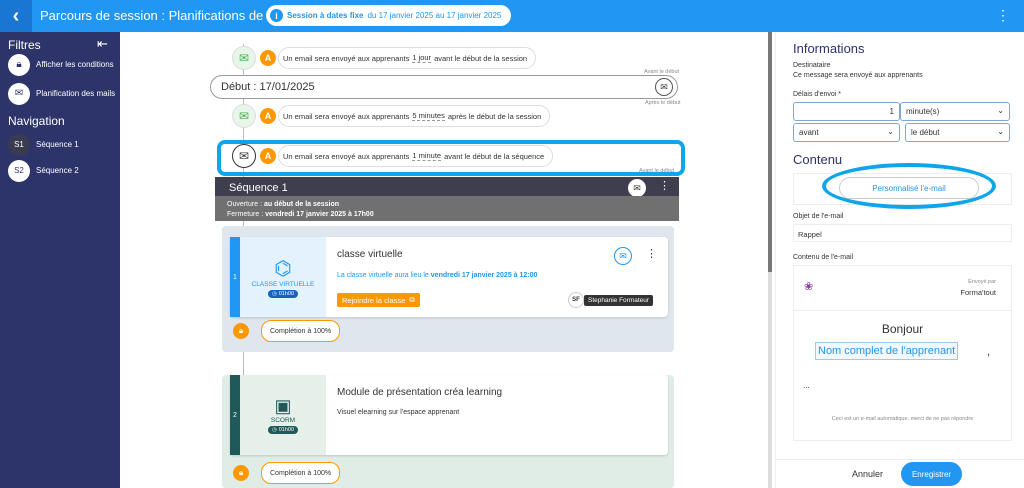  I want to click on opening-label: Ouverture :, so click(245, 204).